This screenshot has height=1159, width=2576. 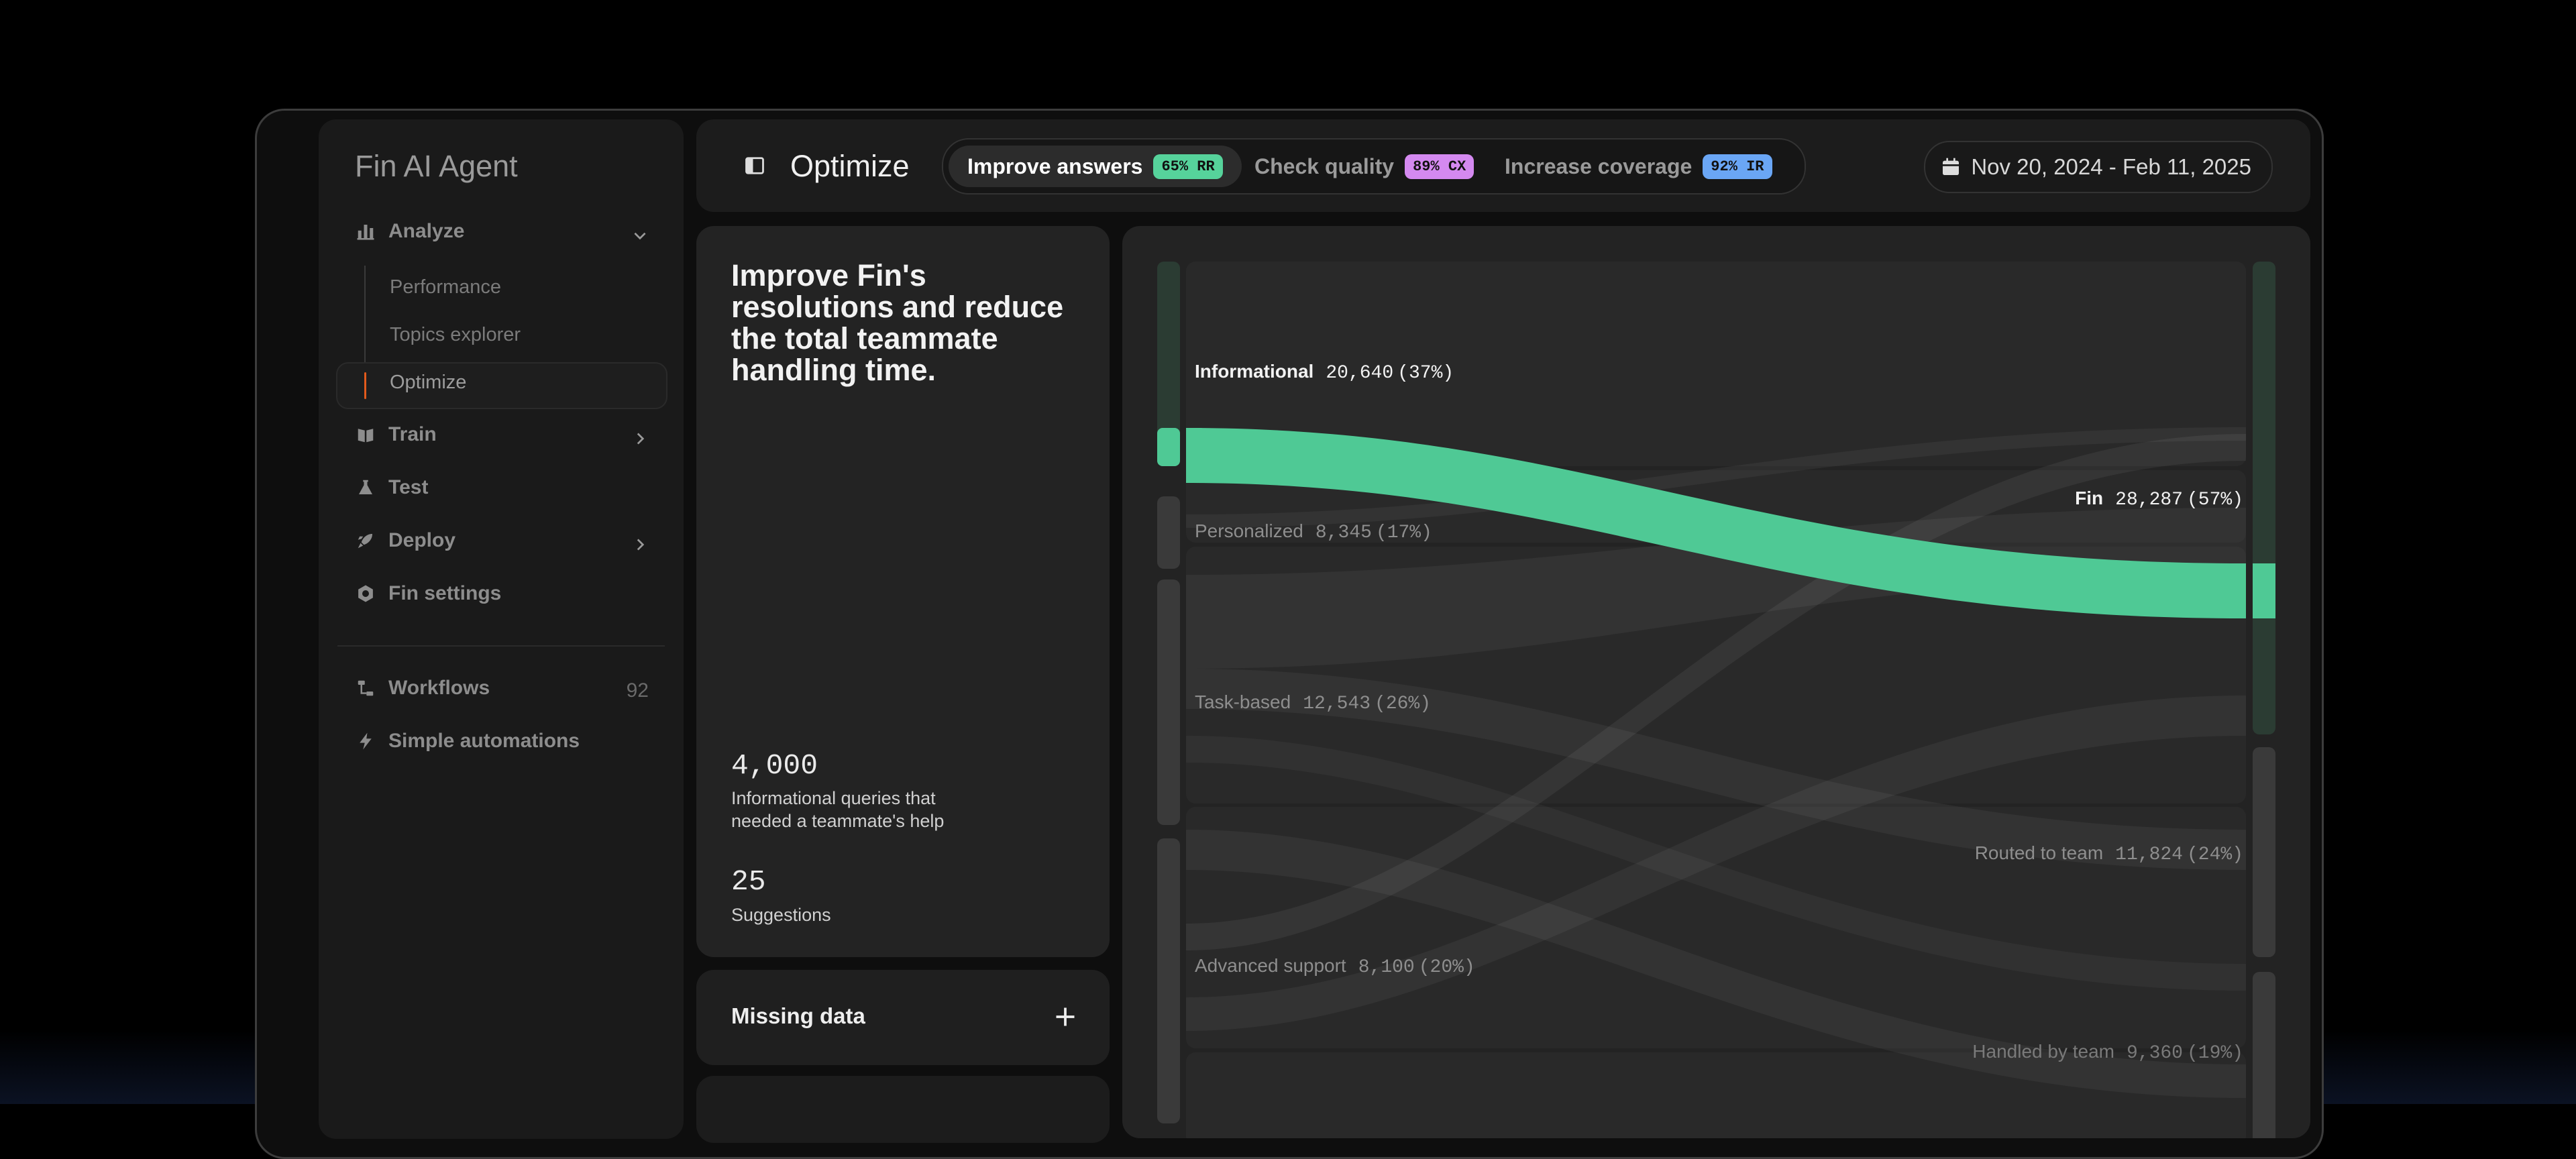 I want to click on target-percent: (57%), so click(x=2214, y=500).